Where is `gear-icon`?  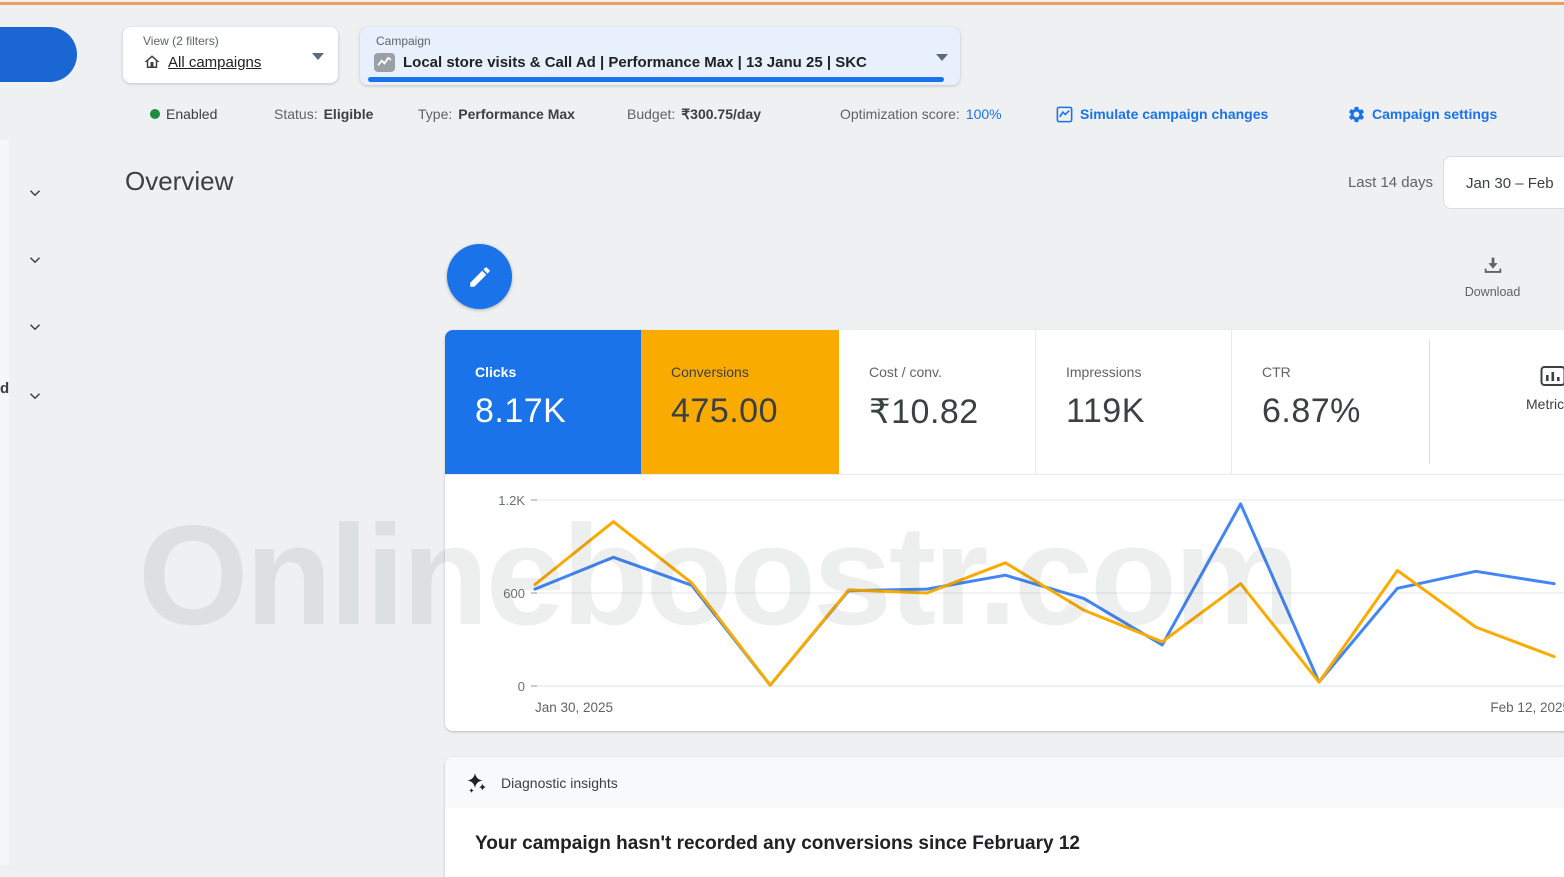 gear-icon is located at coordinates (1356, 114).